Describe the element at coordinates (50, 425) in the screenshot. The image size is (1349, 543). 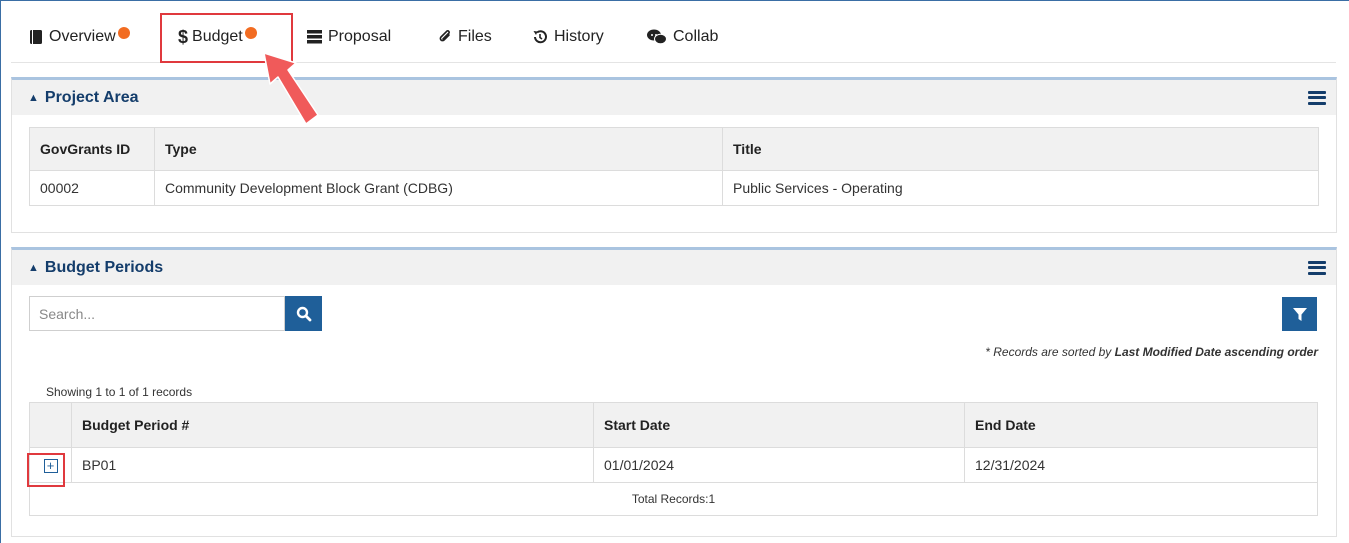
I see `expand-column-header` at that location.